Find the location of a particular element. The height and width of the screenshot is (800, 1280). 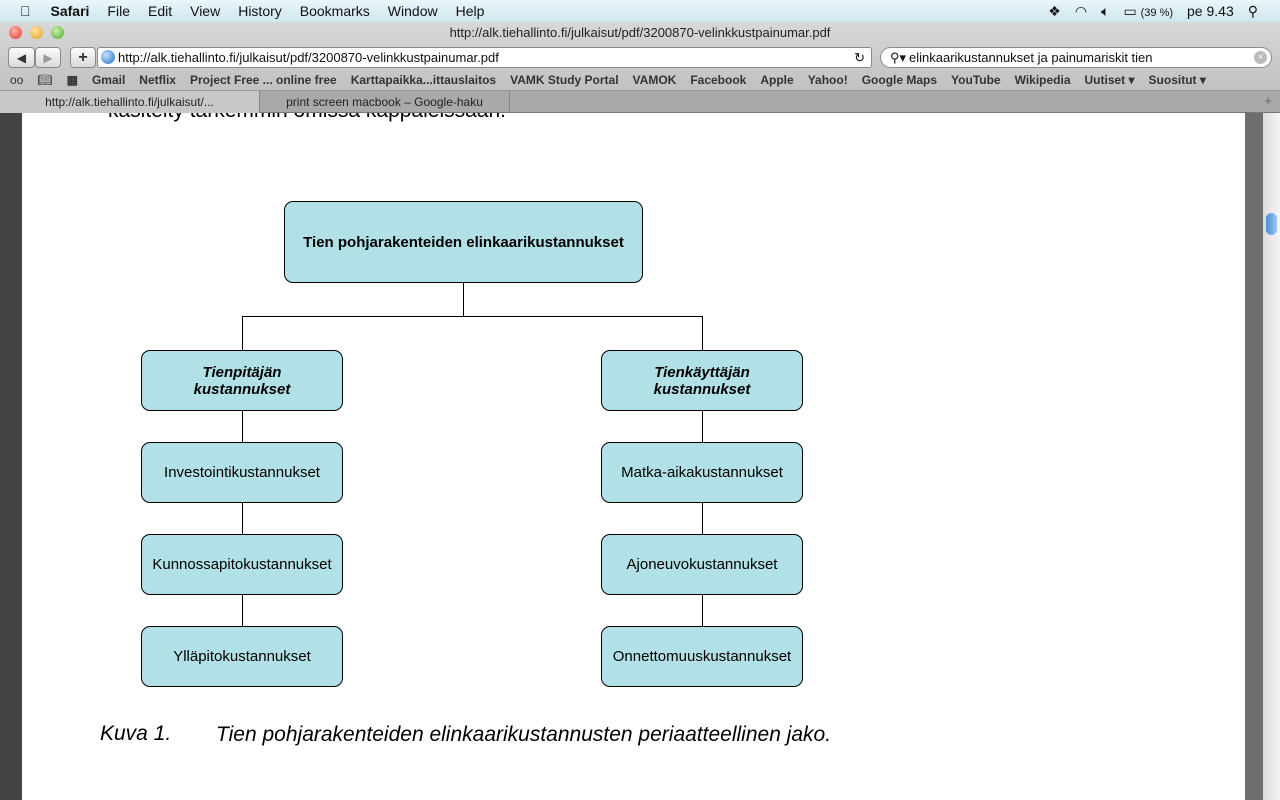

diagram-left-title: Tienpitäjän kustannukset is located at coordinates (242, 380).